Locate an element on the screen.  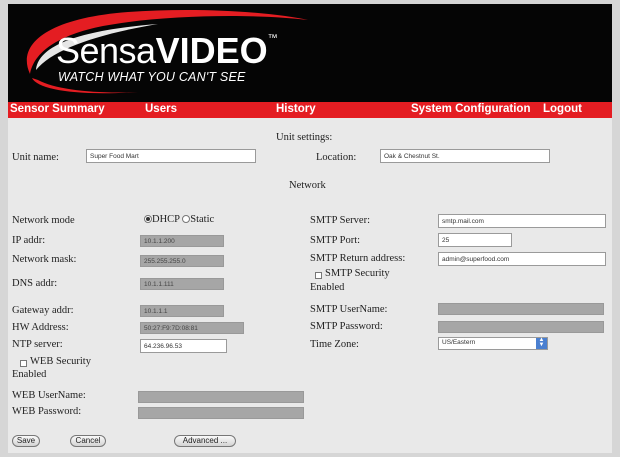
nav-history: History is located at coordinates (296, 109).